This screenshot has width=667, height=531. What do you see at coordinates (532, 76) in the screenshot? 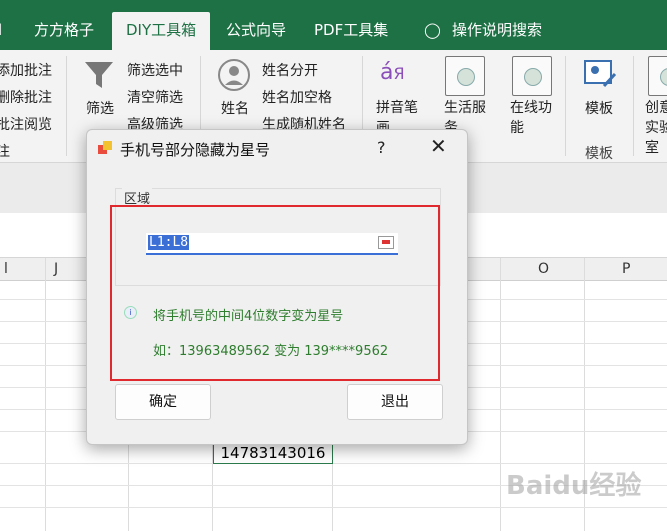
I see `online-function-icon` at bounding box center [532, 76].